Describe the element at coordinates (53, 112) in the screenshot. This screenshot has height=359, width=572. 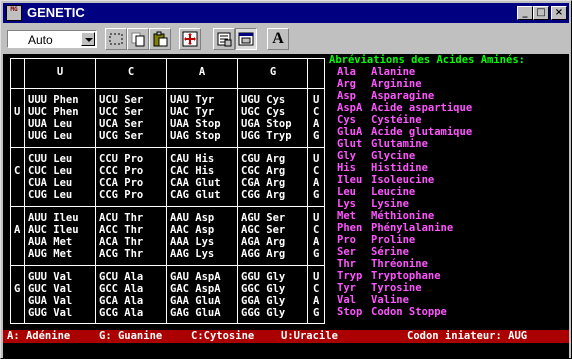
I see `codon-cell: UUC Phen` at that location.